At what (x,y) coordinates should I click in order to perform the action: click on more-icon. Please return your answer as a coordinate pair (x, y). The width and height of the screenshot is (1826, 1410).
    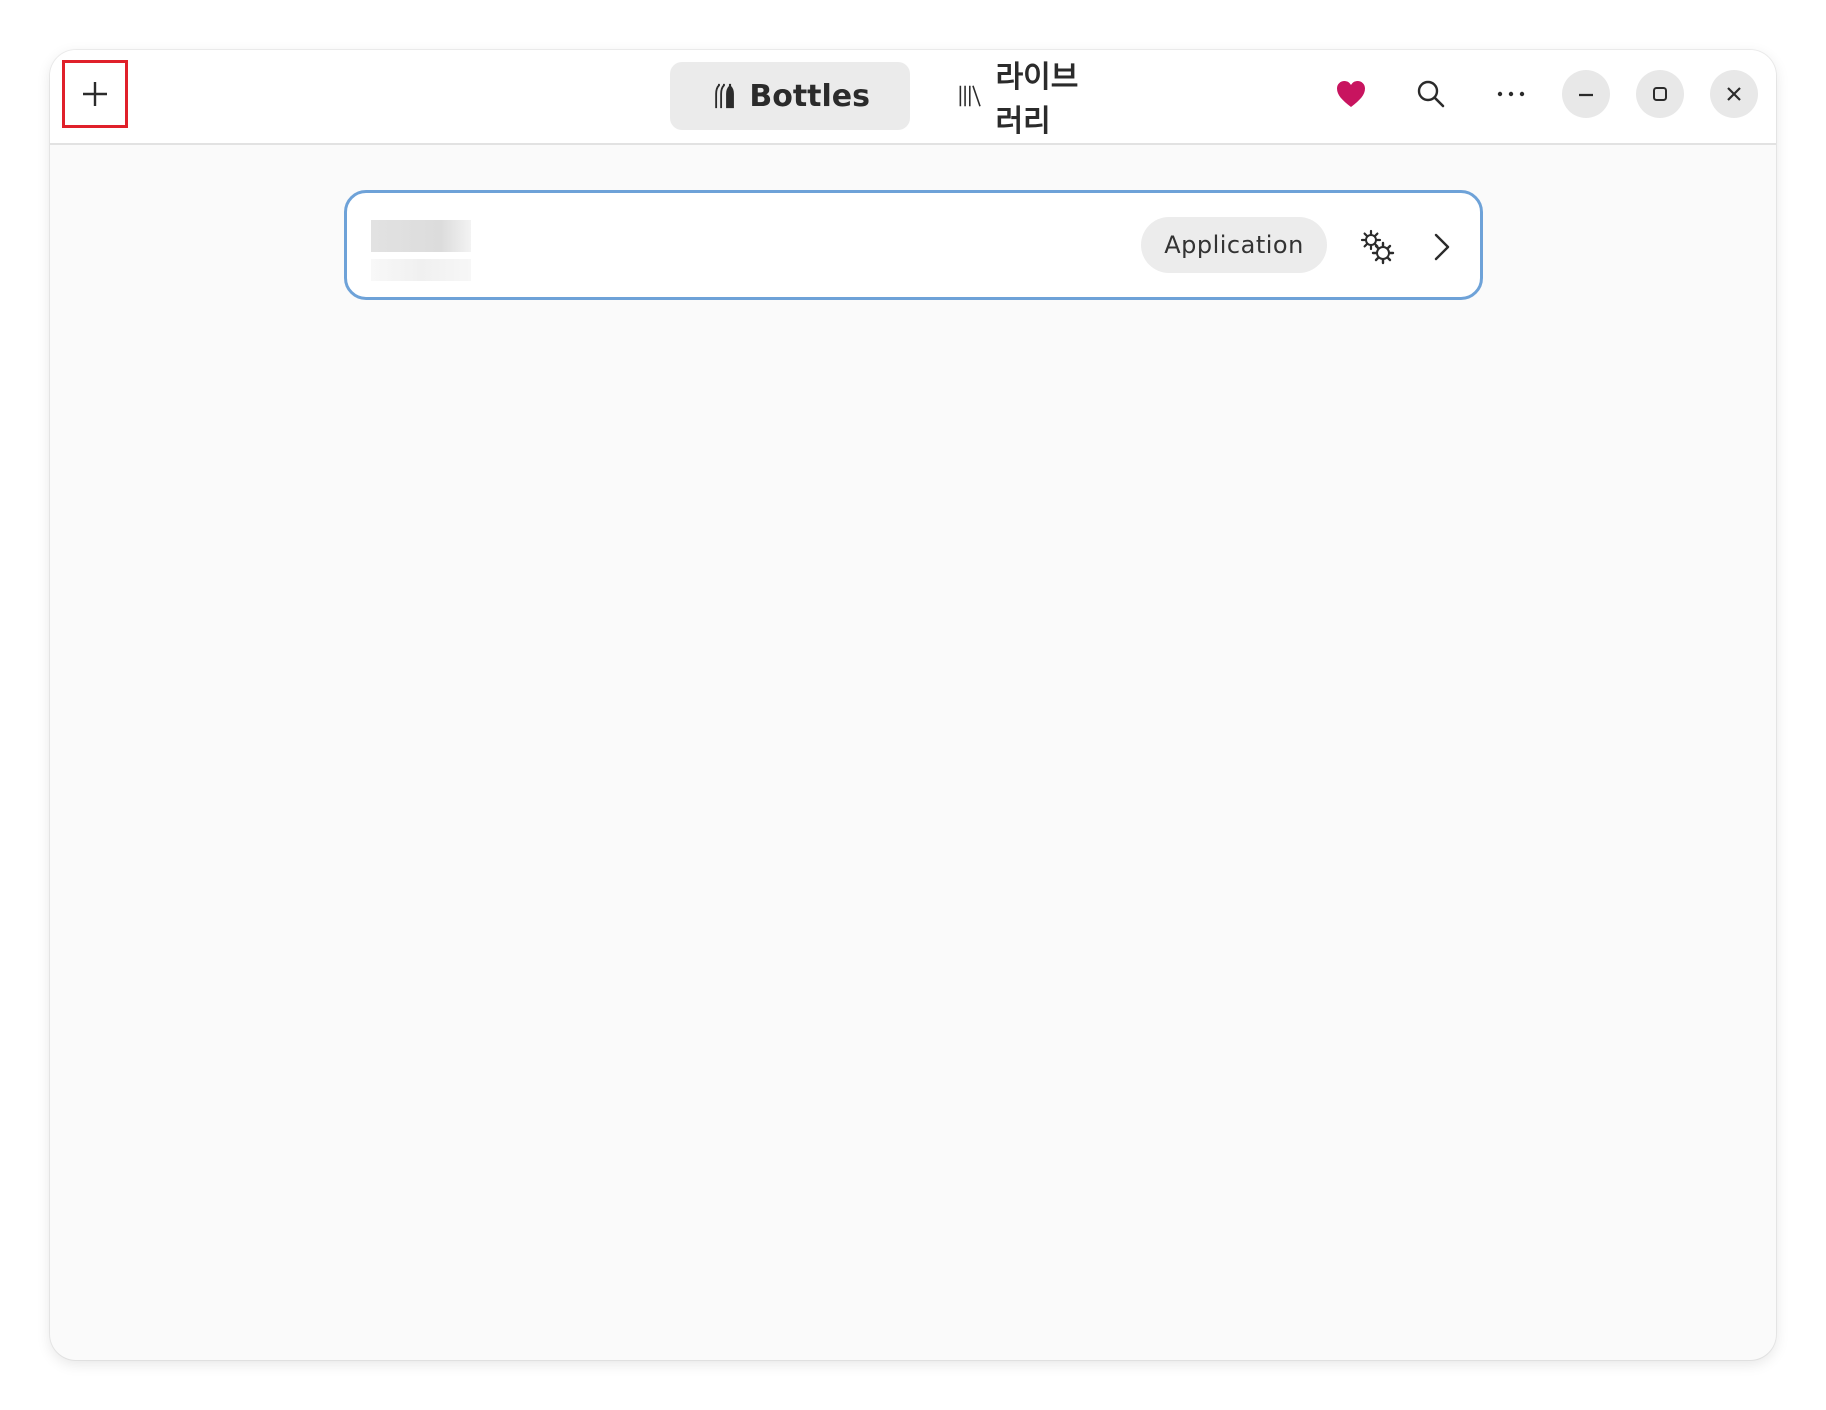
    Looking at the image, I should click on (1511, 94).